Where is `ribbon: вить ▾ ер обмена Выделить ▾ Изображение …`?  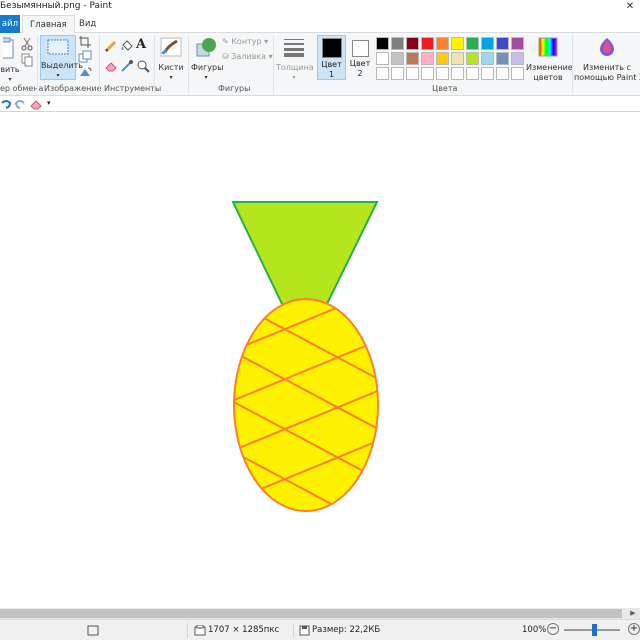
ribbon: вить ▾ ер обмена Выделить ▾ Изображение … is located at coordinates (320, 64).